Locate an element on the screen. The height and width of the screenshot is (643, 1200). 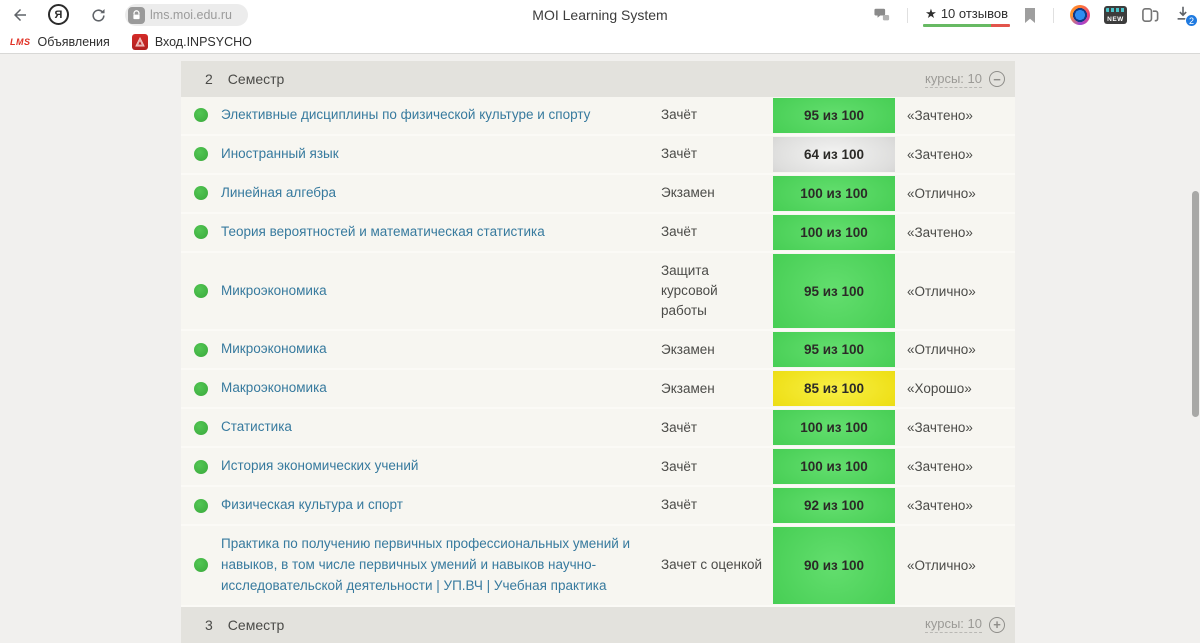
collapse-icon: − is located at coordinates (997, 79).